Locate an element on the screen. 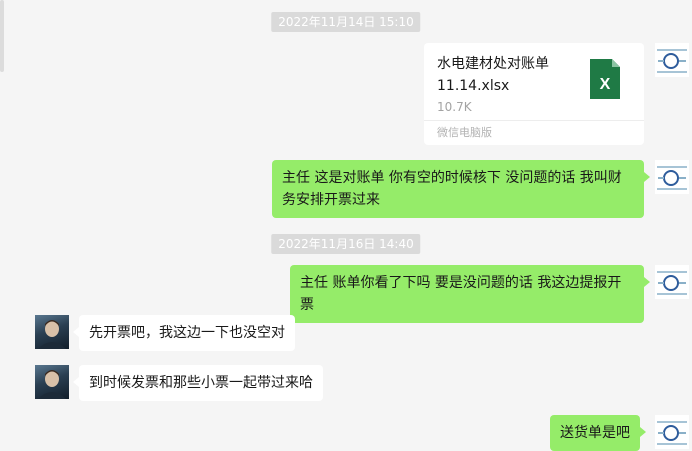 This screenshot has height=451, width=692. file-card-divider is located at coordinates (534, 120).